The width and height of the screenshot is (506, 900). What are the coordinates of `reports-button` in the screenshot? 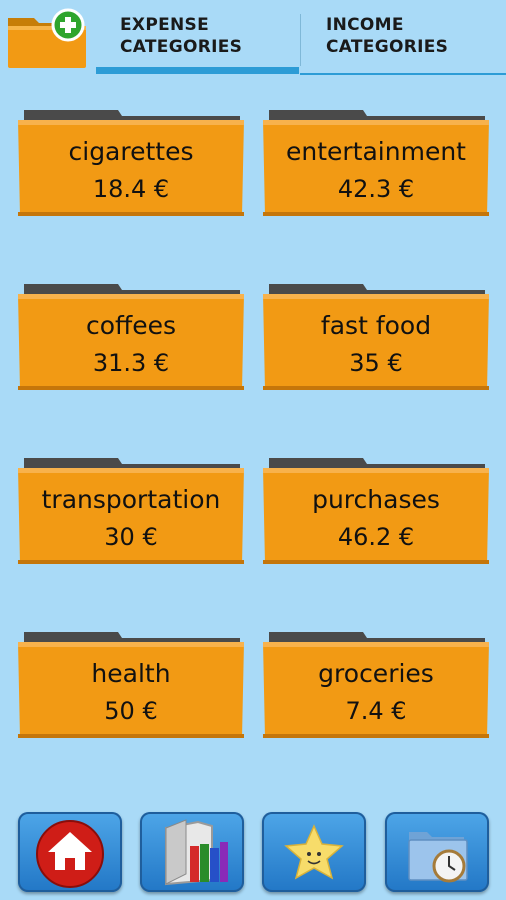 It's located at (192, 852).